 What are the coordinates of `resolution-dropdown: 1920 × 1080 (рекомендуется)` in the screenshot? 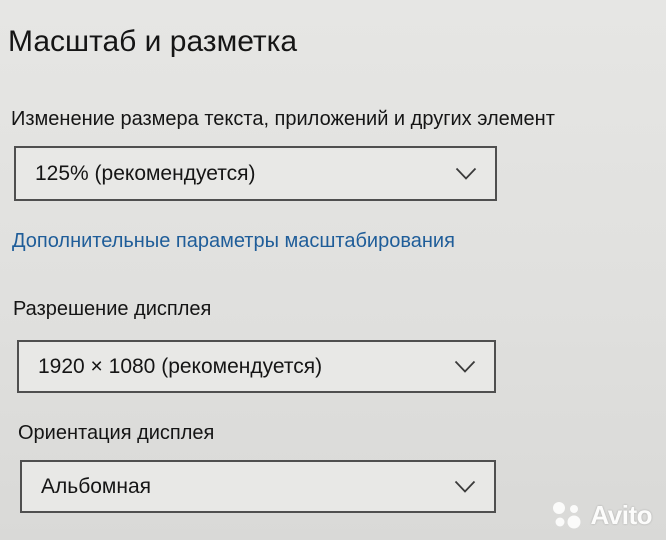 It's located at (256, 366).